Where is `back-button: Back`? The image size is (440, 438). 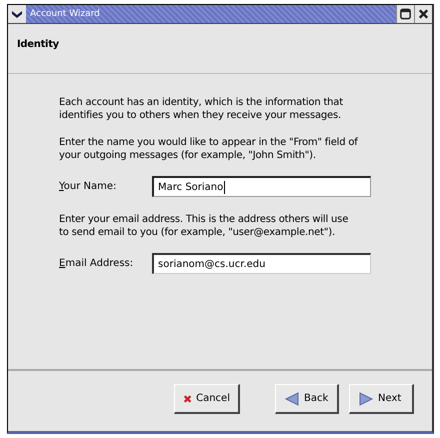
back-button: Back is located at coordinates (307, 399).